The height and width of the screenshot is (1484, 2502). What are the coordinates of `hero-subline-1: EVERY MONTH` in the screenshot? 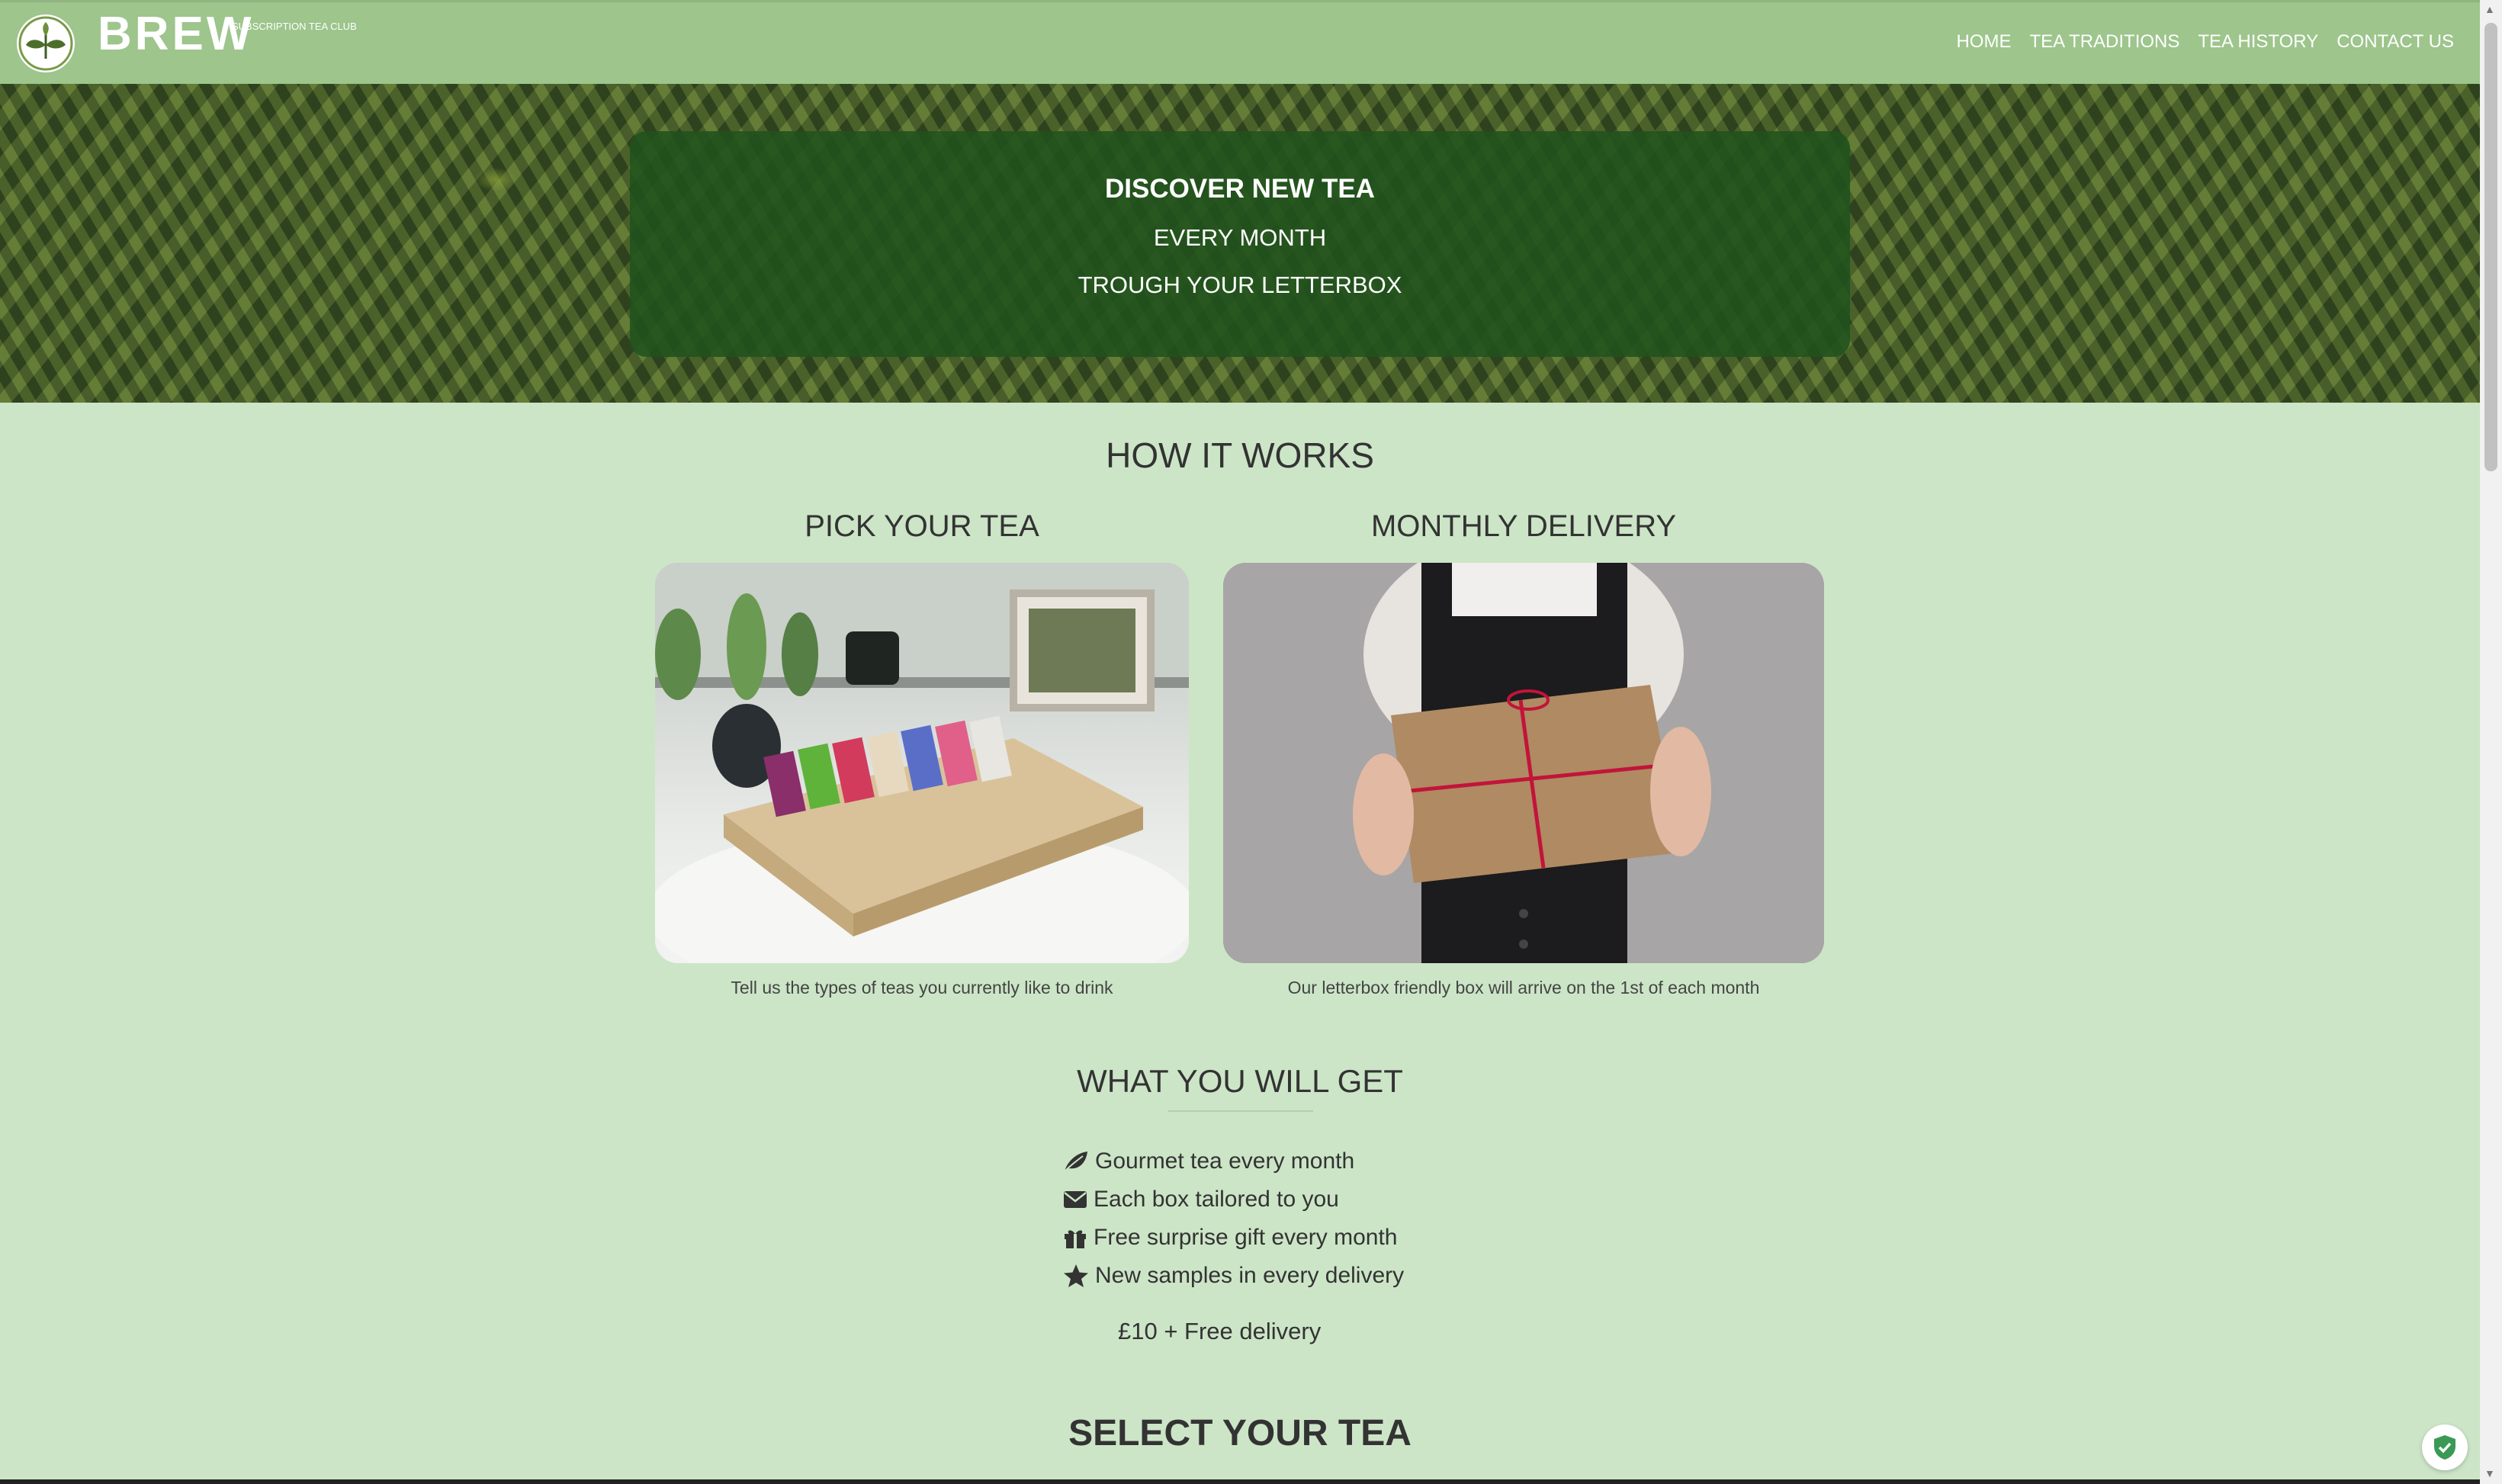 It's located at (1240, 238).